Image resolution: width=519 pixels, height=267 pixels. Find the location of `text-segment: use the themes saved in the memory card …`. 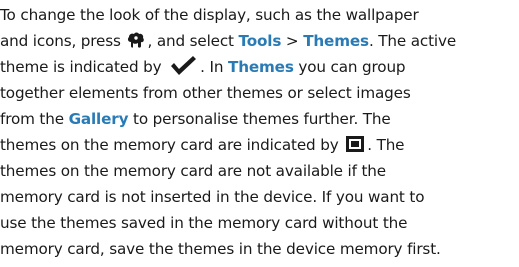

text-segment: use the themes saved in the memory card … is located at coordinates (204, 223).